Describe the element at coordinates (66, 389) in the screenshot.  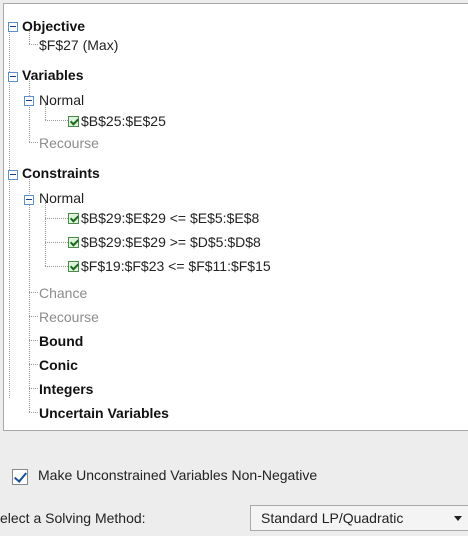
I see `tree-node-integers: Integers` at that location.